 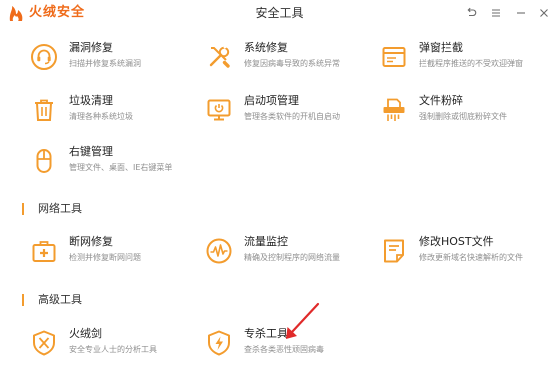 I want to click on huorong-logo-icon, so click(x=16, y=13).